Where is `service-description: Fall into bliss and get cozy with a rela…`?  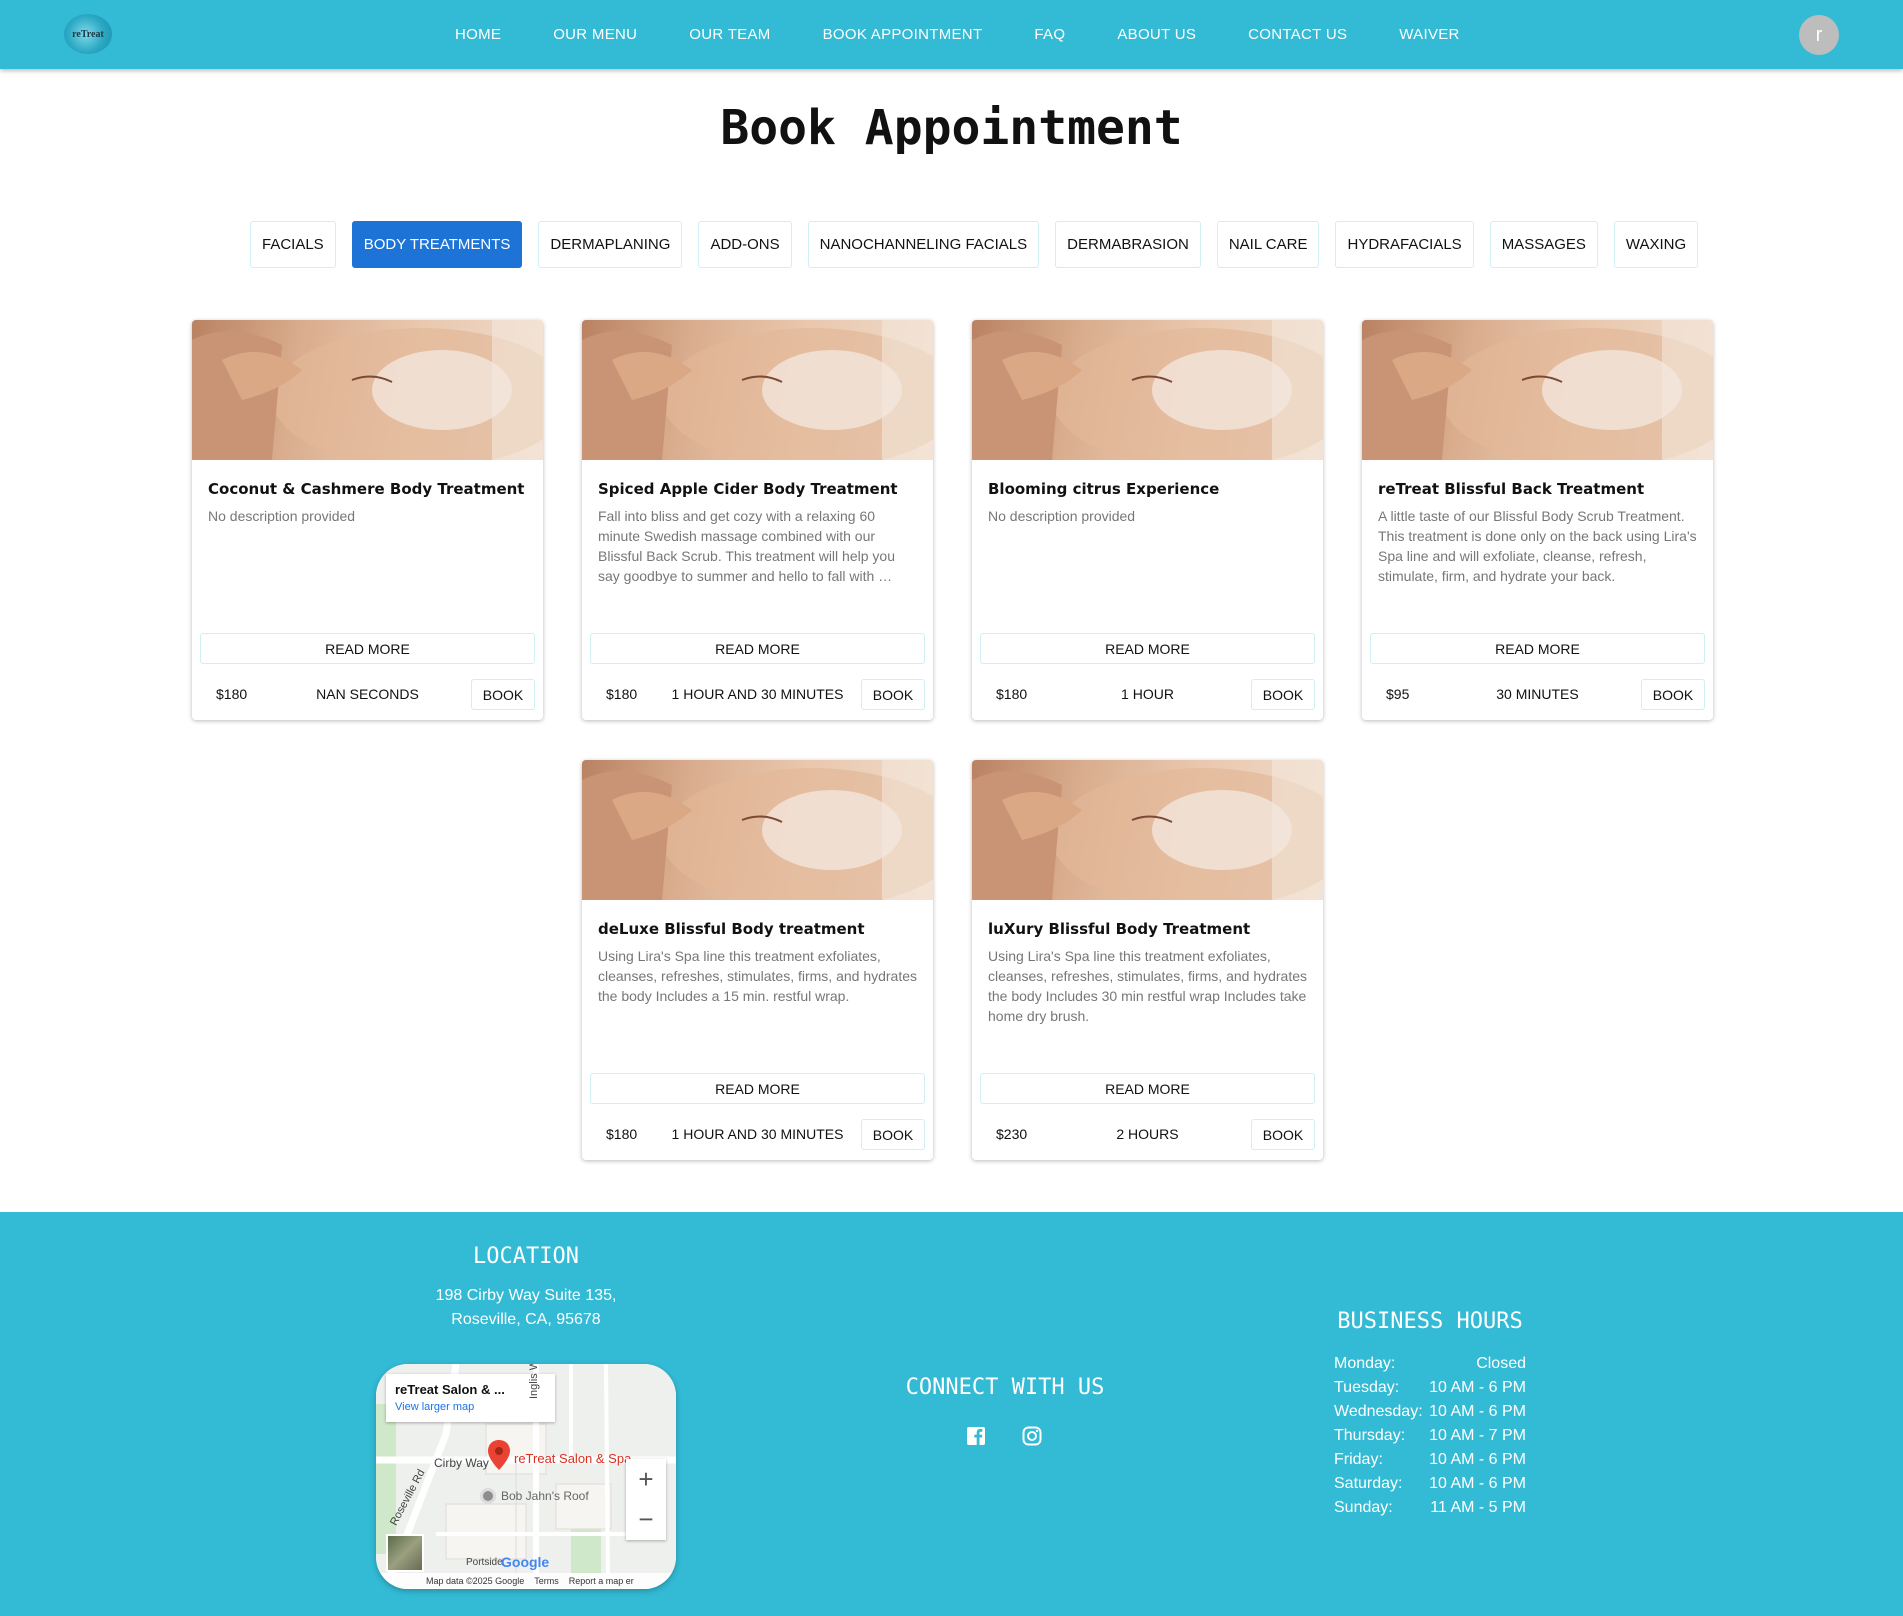 service-description: Fall into bliss and get cozy with a rela… is located at coordinates (746, 546).